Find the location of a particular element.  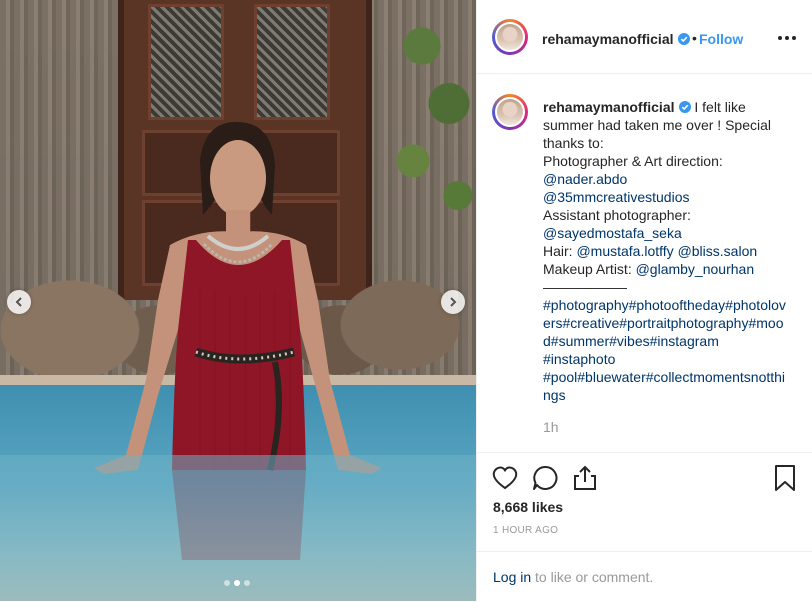

mention-link: @sayedmostafa_seka is located at coordinates (667, 233).